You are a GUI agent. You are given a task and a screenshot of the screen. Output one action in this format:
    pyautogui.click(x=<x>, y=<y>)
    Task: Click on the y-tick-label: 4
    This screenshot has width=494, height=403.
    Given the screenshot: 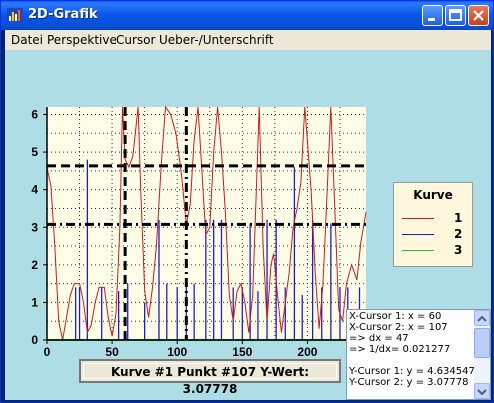 What is the action you would take?
    pyautogui.click(x=34, y=190)
    